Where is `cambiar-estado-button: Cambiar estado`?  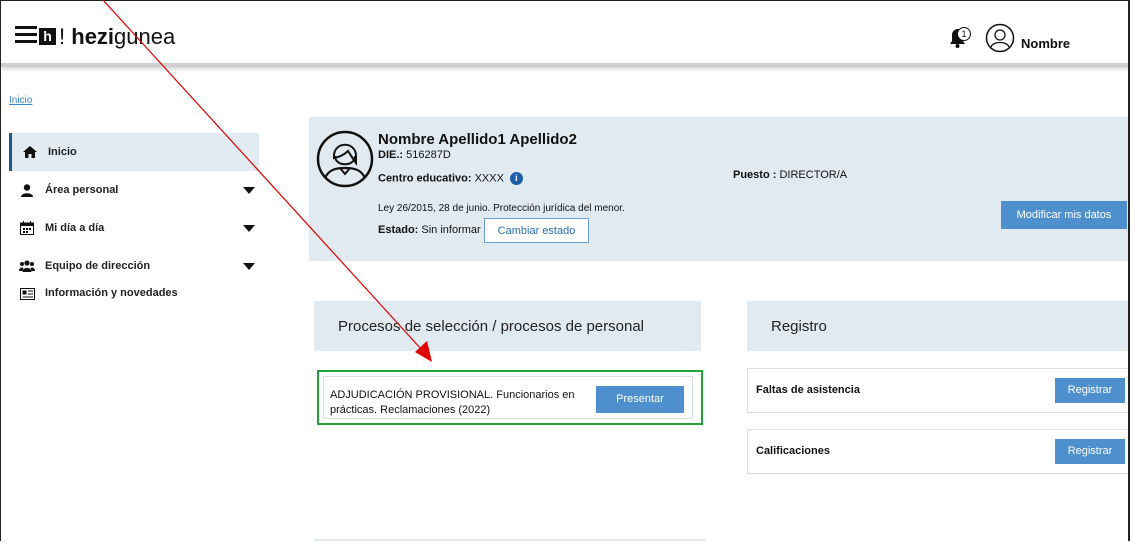 cambiar-estado-button: Cambiar estado is located at coordinates (536, 230).